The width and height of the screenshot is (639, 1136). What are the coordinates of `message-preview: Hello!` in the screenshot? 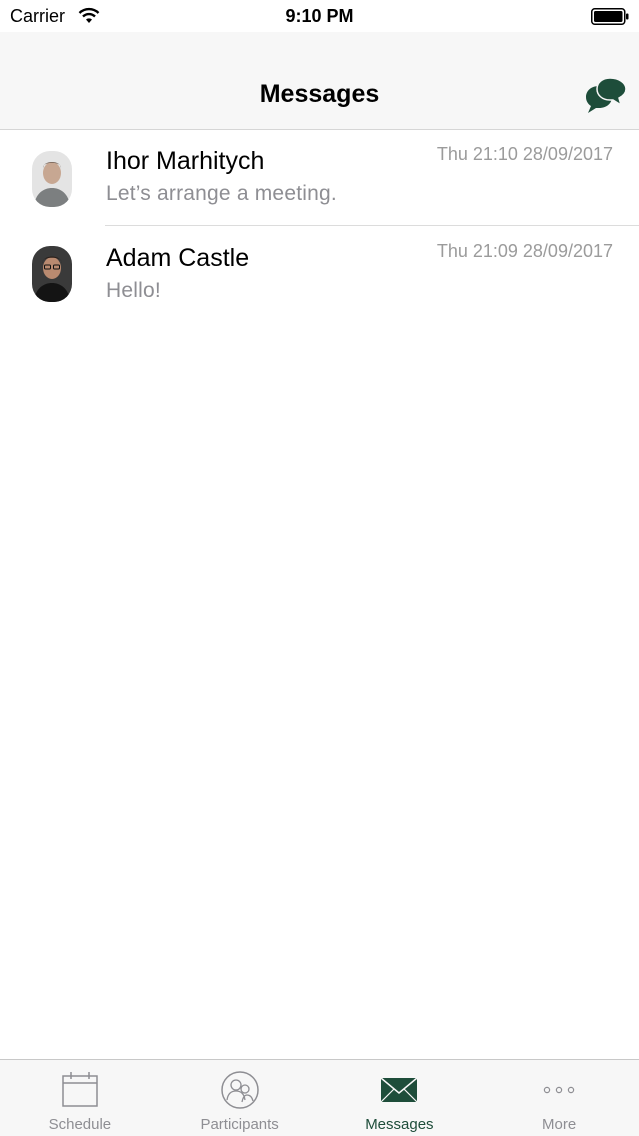 It's located at (133, 290).